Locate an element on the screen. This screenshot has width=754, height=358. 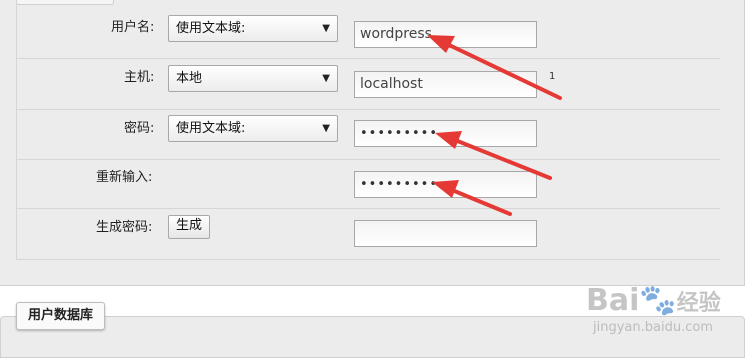
paw-icon: 🐾 is located at coordinates (658, 300).